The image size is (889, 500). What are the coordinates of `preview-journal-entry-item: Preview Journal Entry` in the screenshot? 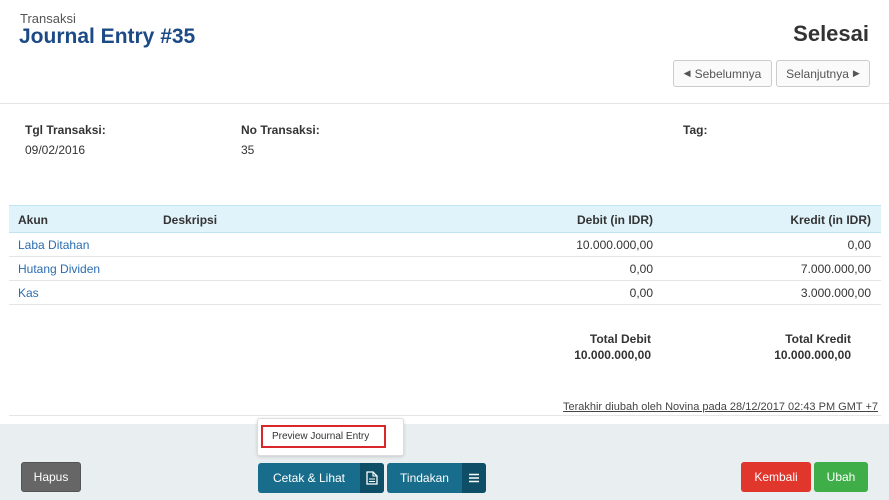 It's located at (323, 436).